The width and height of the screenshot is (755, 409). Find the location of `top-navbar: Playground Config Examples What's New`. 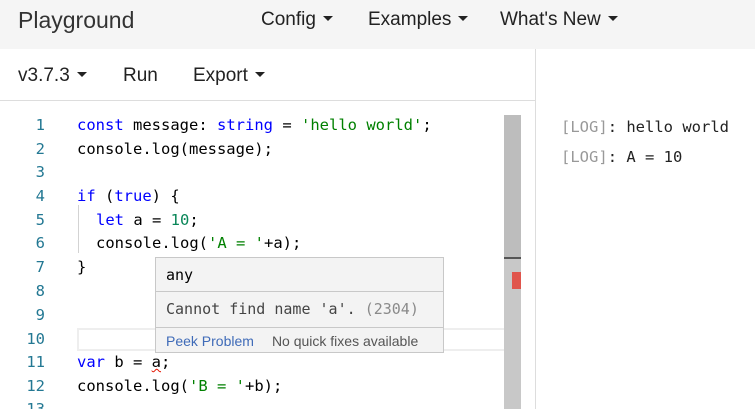

top-navbar: Playground Config Examples What's New is located at coordinates (377, 24).